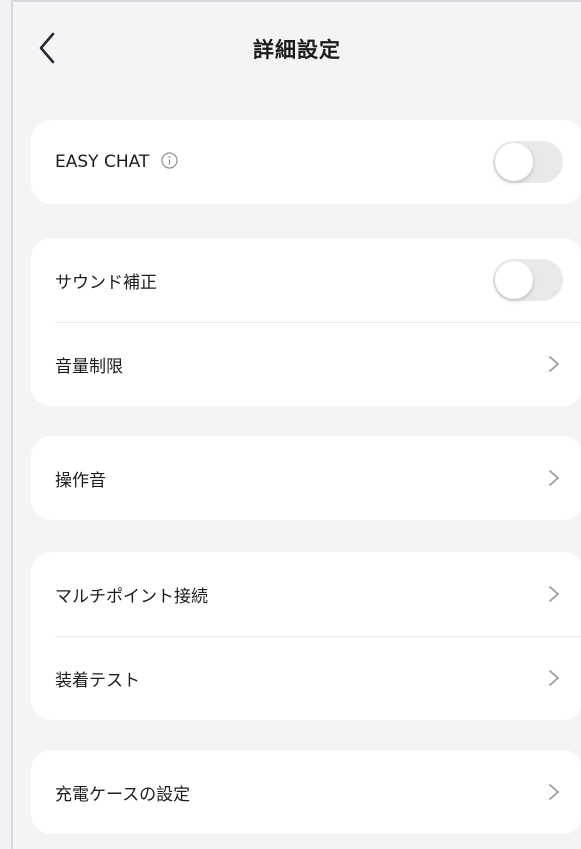 The width and height of the screenshot is (581, 849). I want to click on row-sound-correction: サウンド補正, so click(306, 280).